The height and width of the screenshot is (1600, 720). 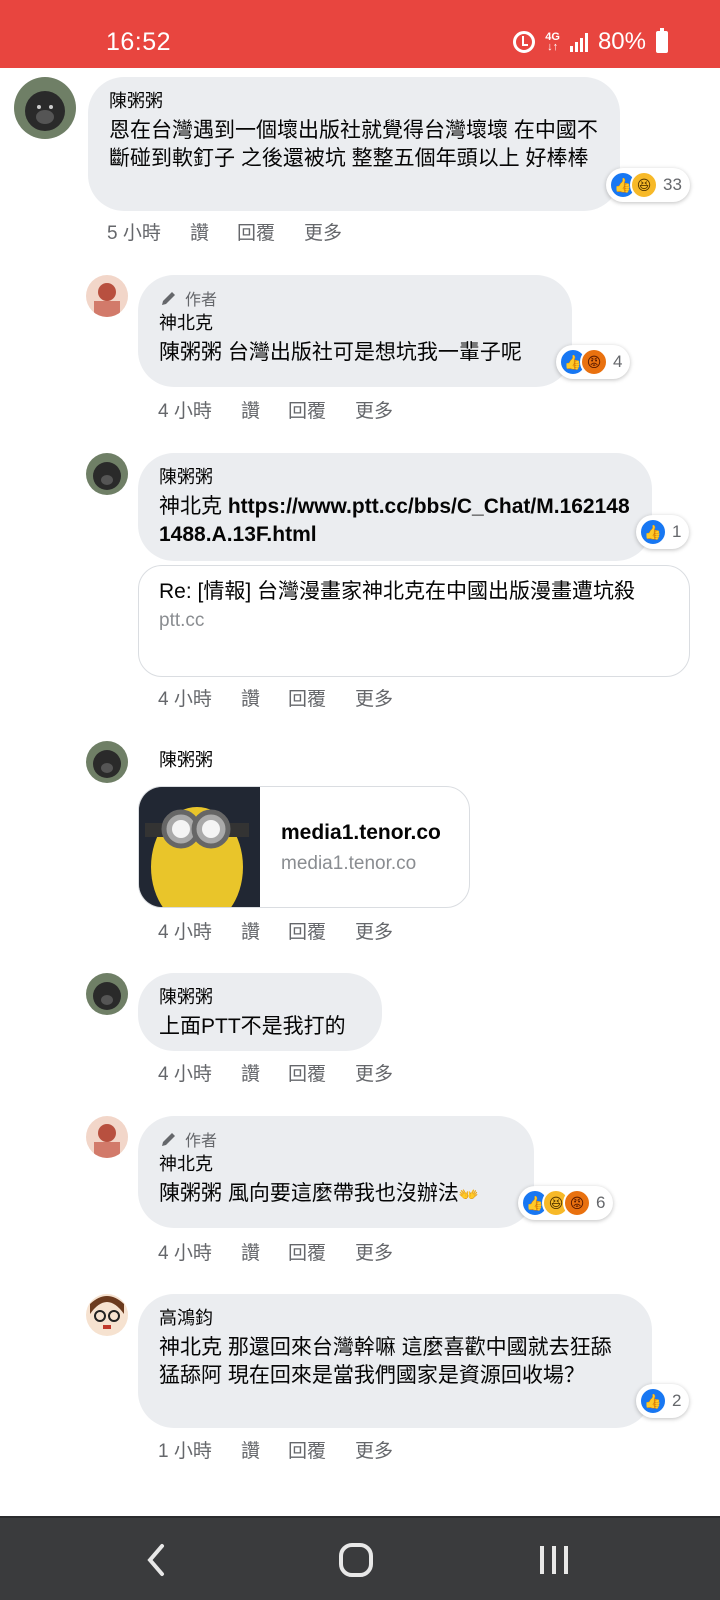 I want to click on battery-percent: 80%, so click(x=621, y=41).